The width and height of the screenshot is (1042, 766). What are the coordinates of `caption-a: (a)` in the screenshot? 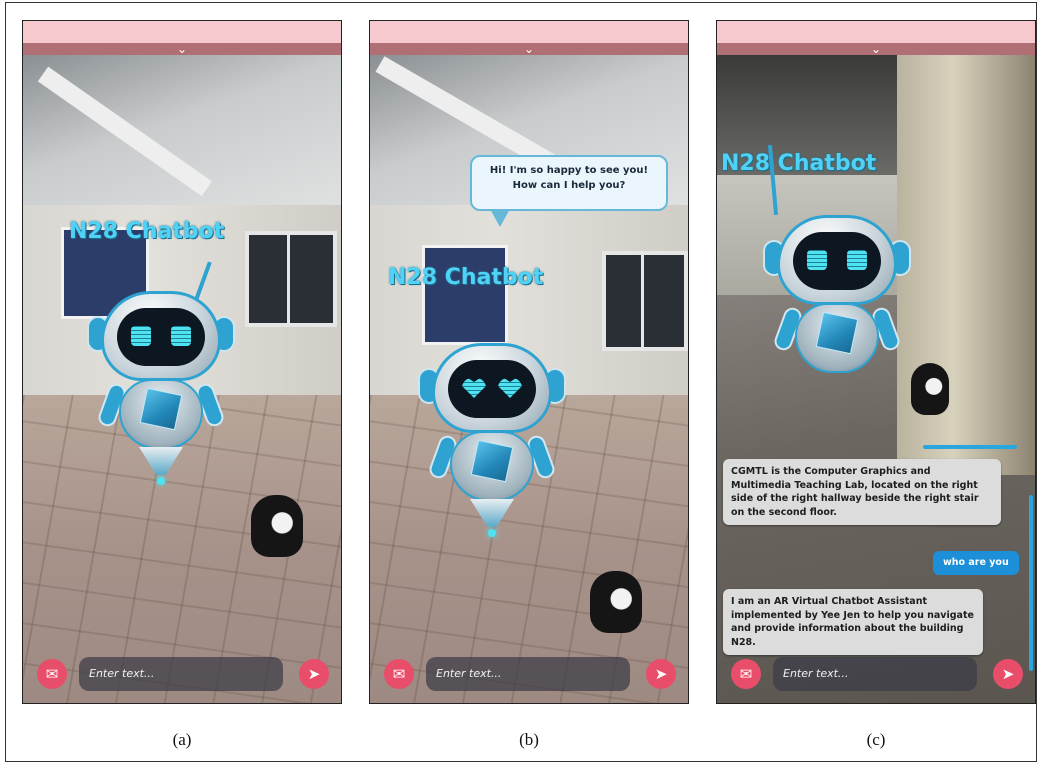 It's located at (182, 739).